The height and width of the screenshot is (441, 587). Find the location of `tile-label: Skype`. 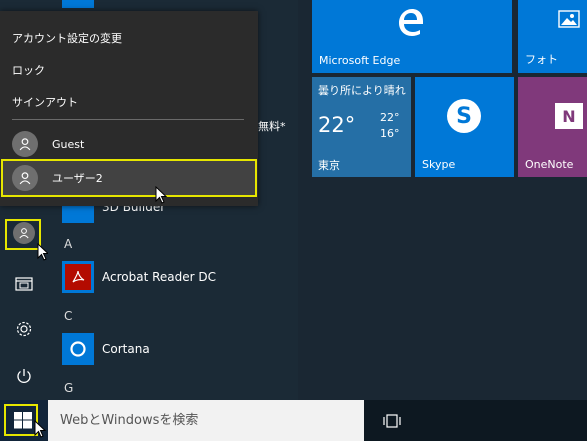

tile-label: Skype is located at coordinates (439, 164).